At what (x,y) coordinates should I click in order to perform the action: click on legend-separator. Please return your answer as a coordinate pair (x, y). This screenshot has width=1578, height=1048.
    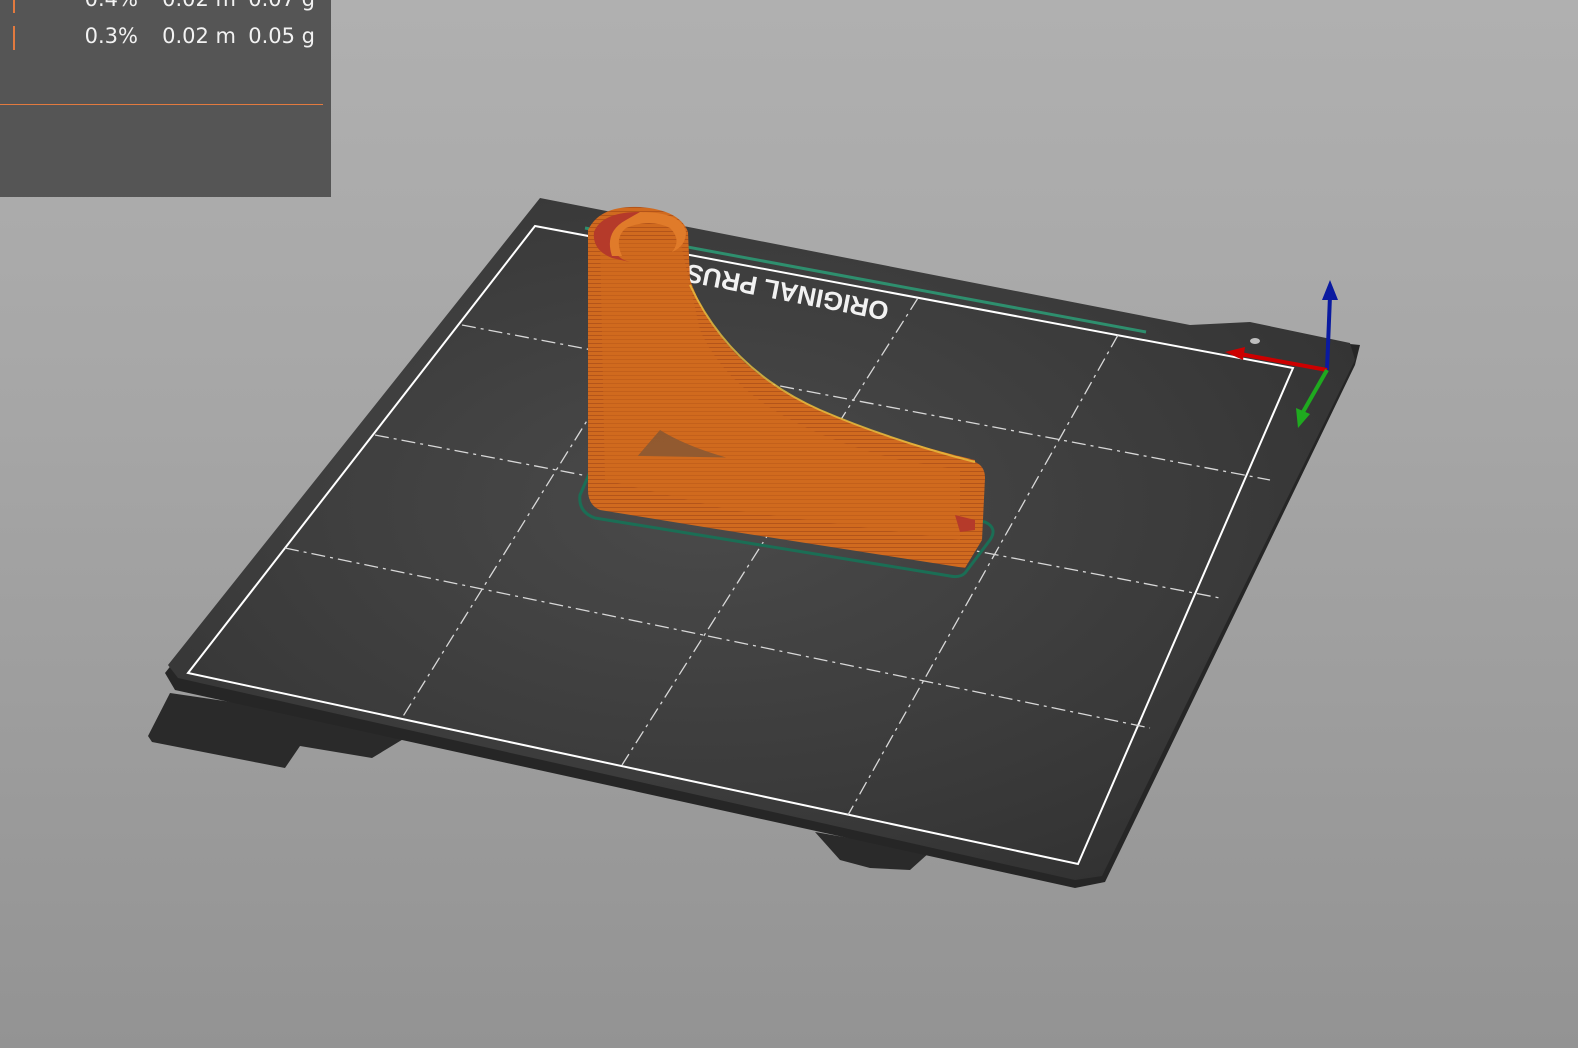
    Looking at the image, I should click on (161, 104).